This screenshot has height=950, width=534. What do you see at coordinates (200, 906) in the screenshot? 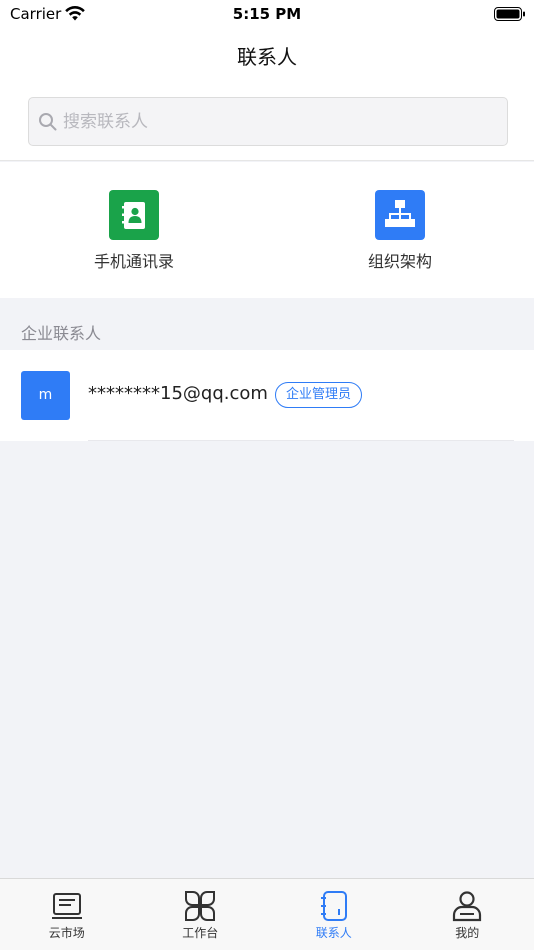
I see `workbench-icon` at bounding box center [200, 906].